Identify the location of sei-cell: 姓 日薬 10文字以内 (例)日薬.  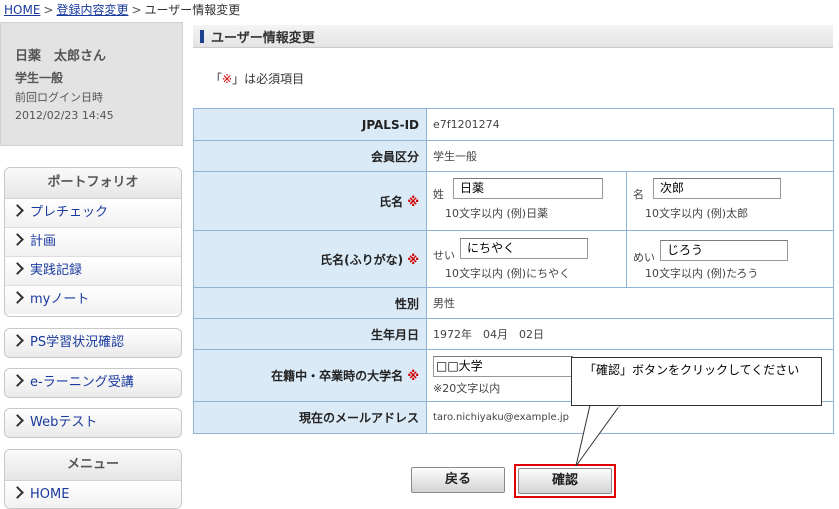
(526, 201).